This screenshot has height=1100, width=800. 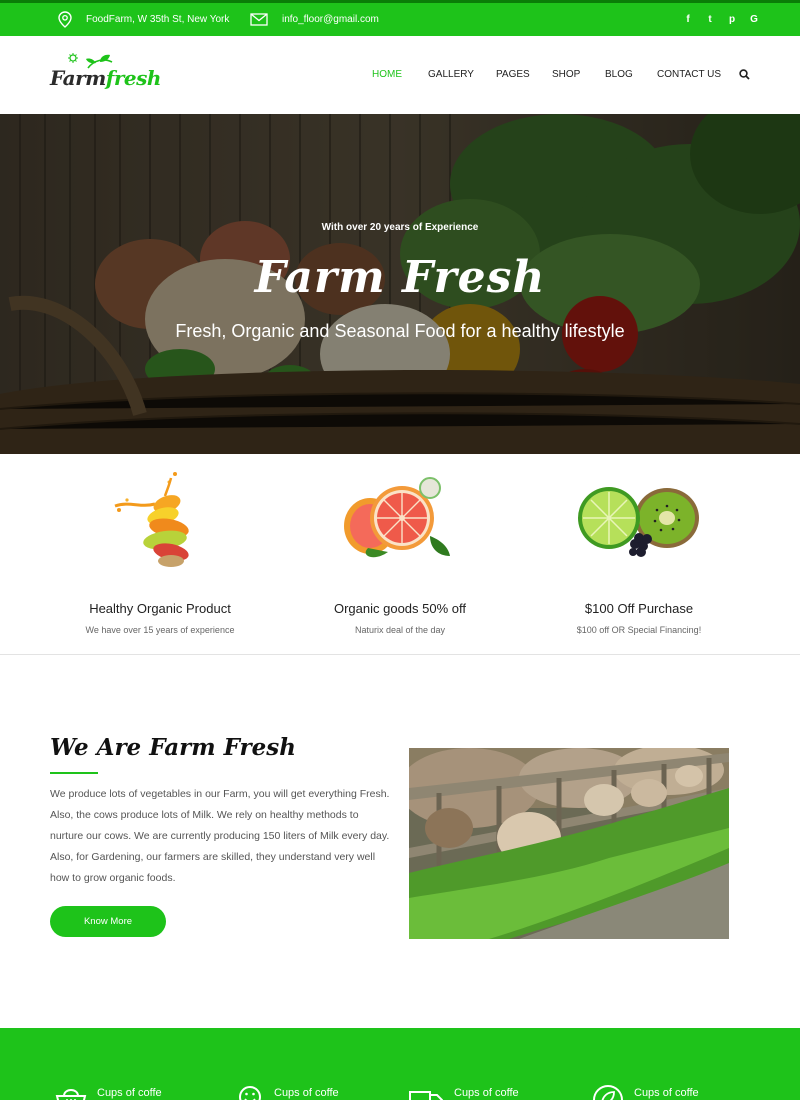 What do you see at coordinates (160, 608) in the screenshot?
I see `feature-title: Healthy Organic Product` at bounding box center [160, 608].